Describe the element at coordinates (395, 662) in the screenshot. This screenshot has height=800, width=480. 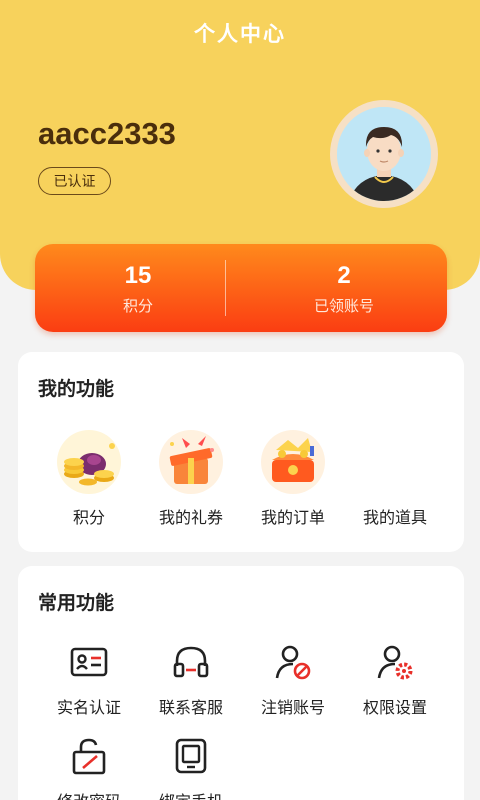
I see `user-settings-icon` at that location.